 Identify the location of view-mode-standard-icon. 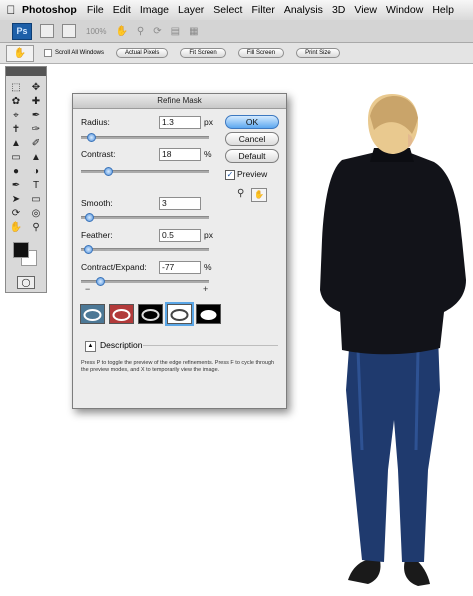
(92, 314).